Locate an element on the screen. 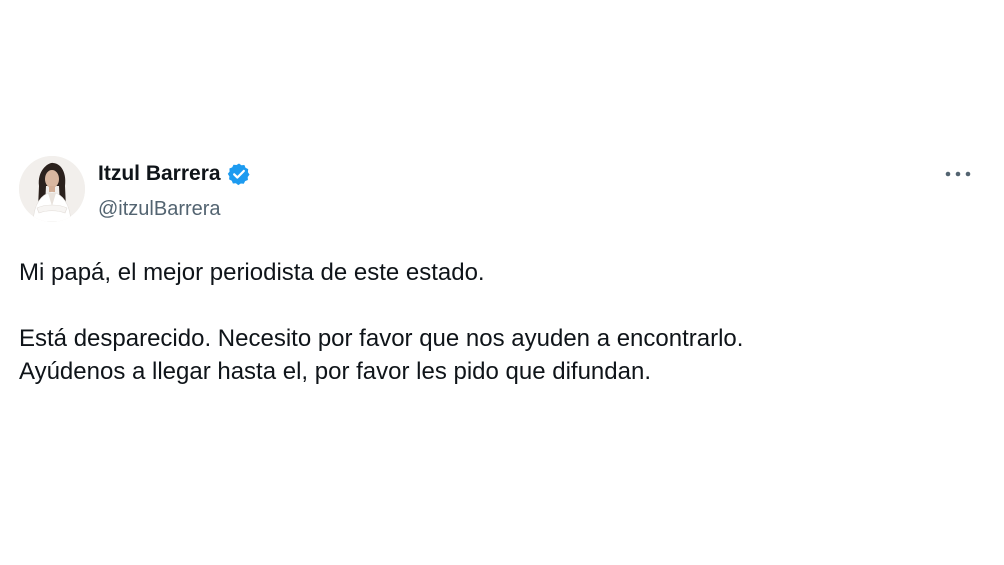 The width and height of the screenshot is (1004, 565). author-handle: @itzulBarrera is located at coordinates (159, 209).